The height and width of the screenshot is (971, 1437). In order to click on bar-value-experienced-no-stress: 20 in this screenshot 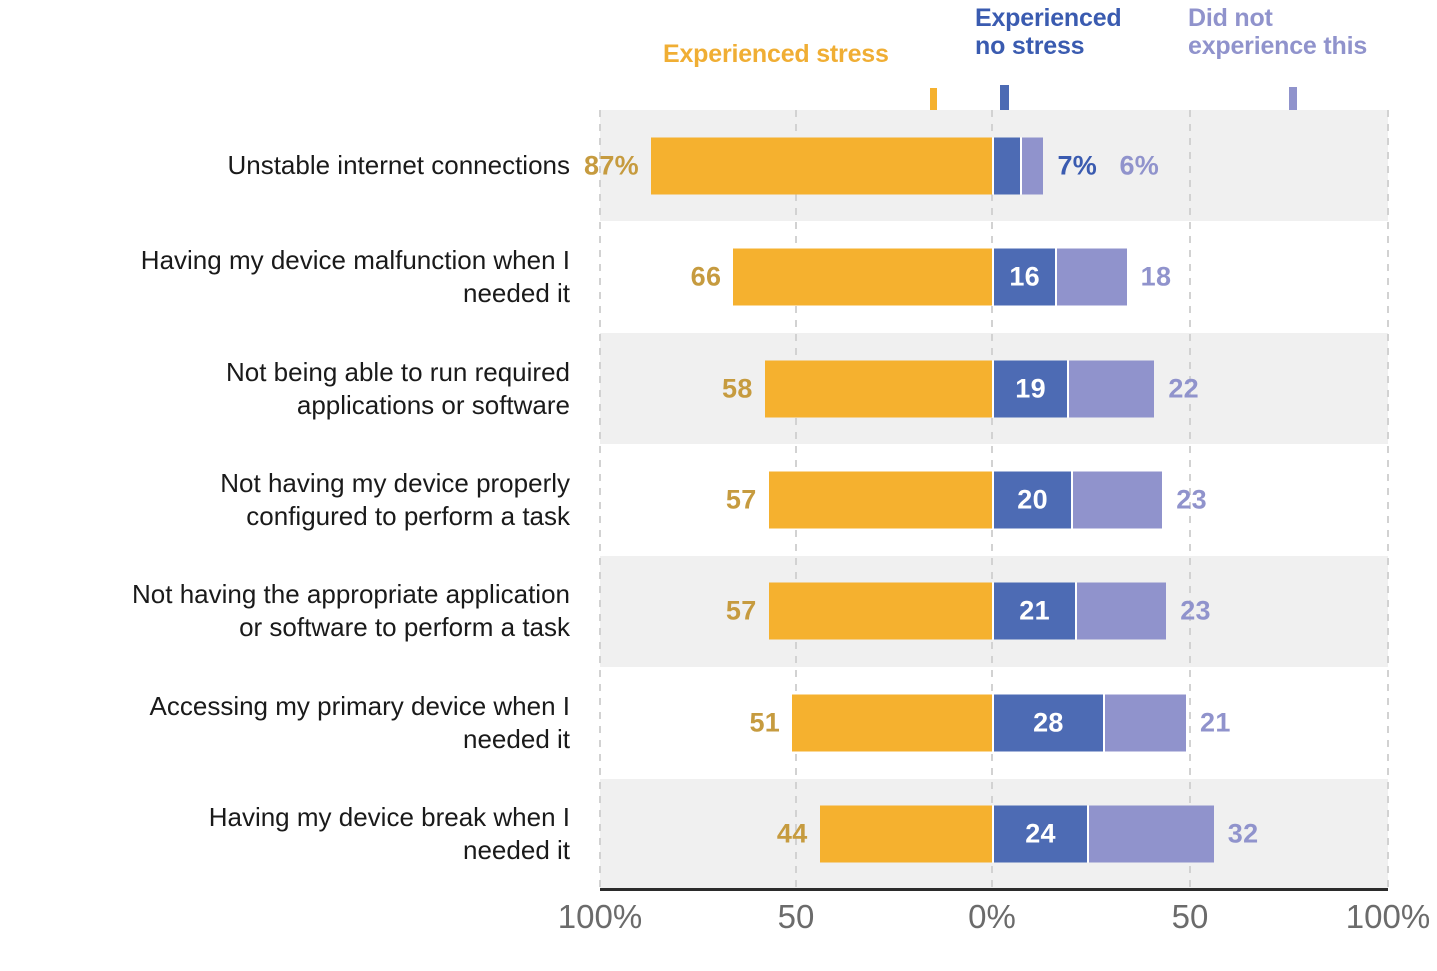, I will do `click(1032, 499)`.